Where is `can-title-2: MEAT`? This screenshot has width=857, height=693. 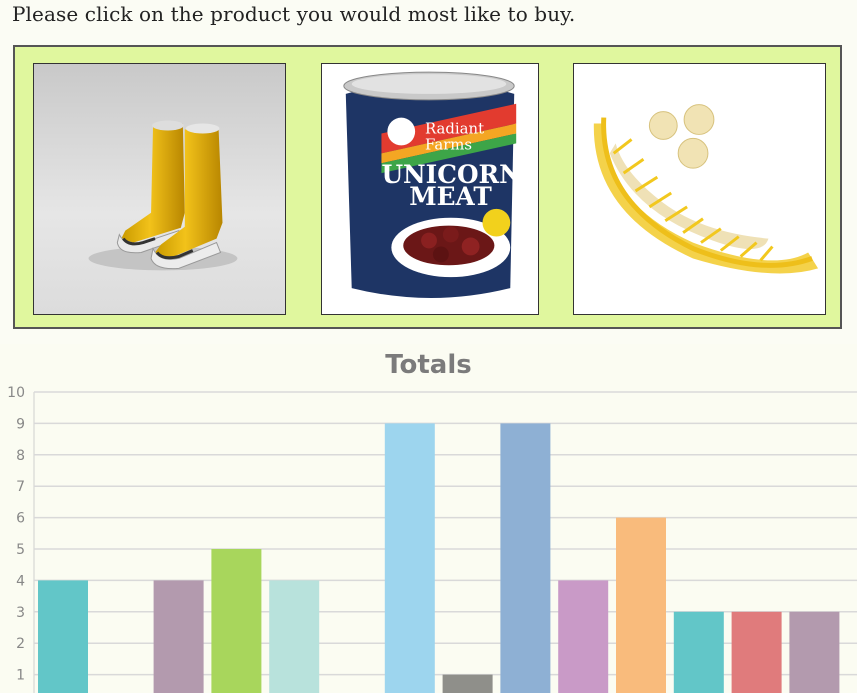 can-title-2: MEAT is located at coordinates (450, 196).